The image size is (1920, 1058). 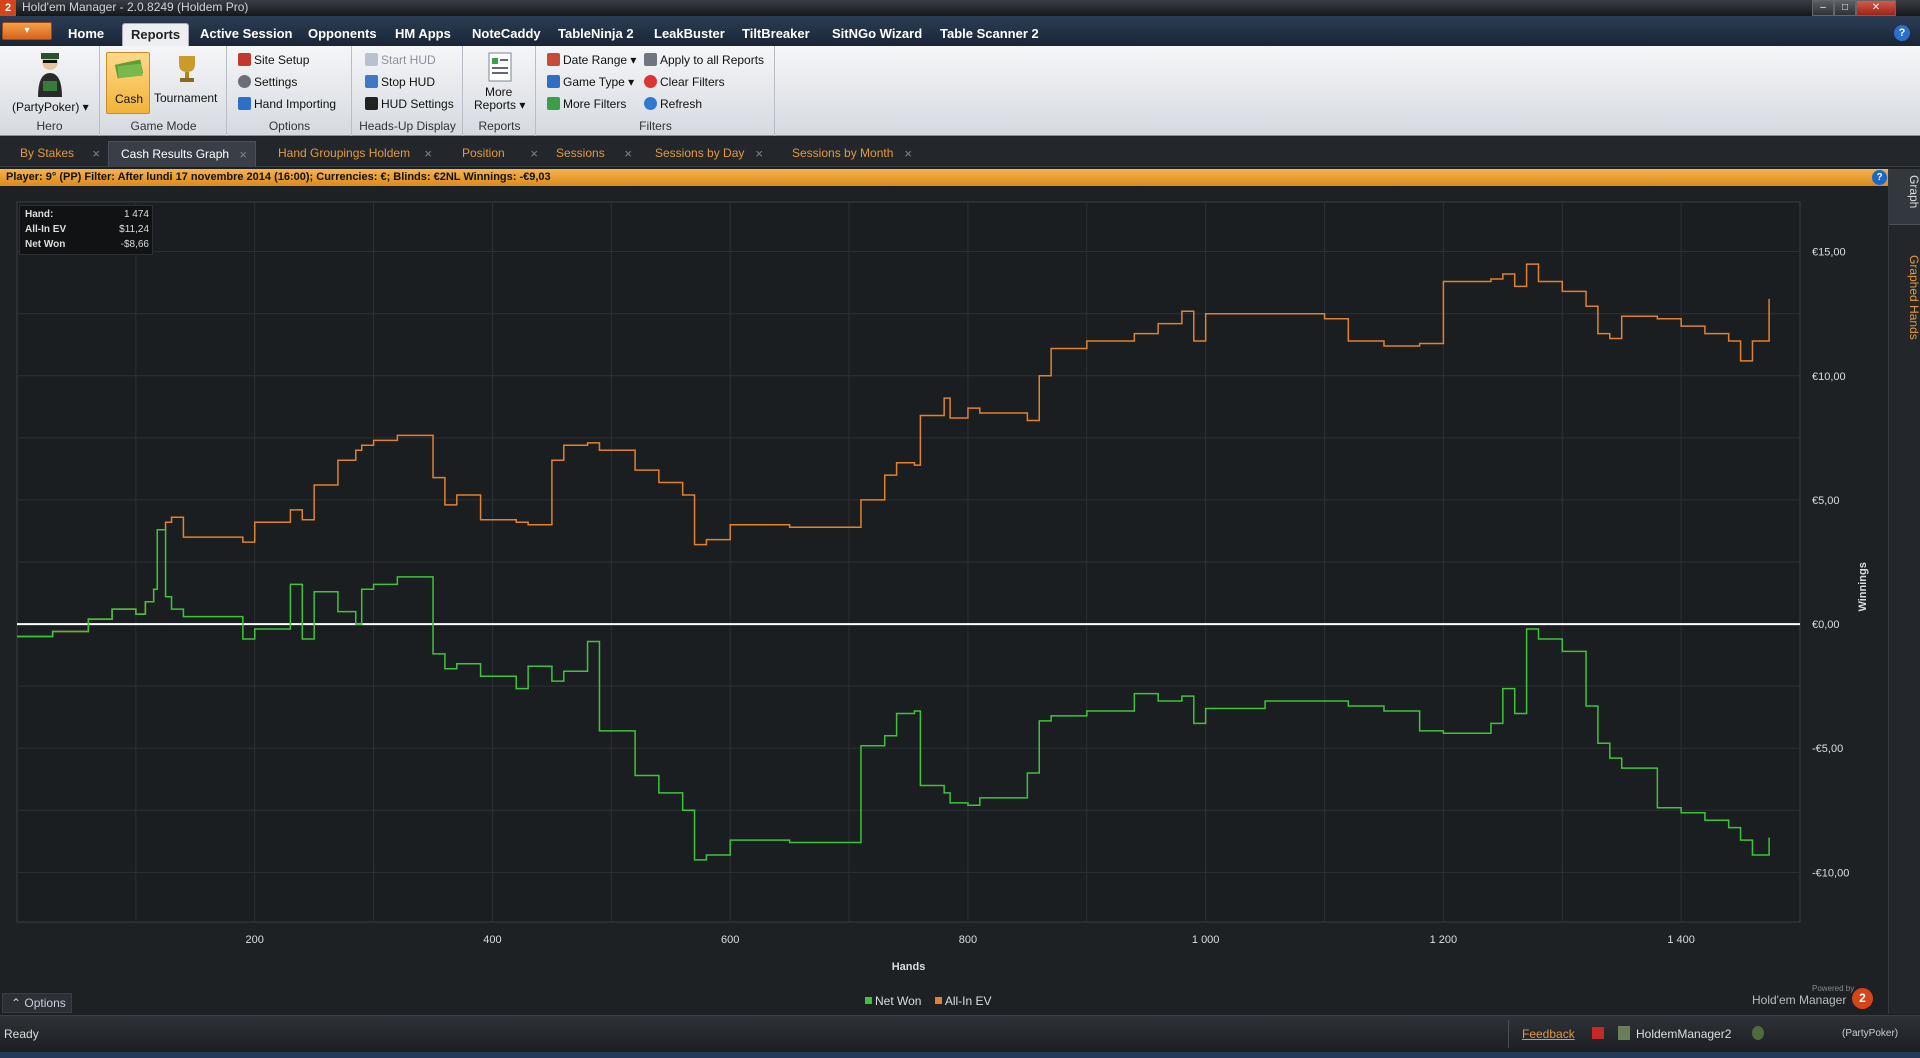 What do you see at coordinates (1870, 1033) in the screenshot?
I see `site-name: (PartyPoker)` at bounding box center [1870, 1033].